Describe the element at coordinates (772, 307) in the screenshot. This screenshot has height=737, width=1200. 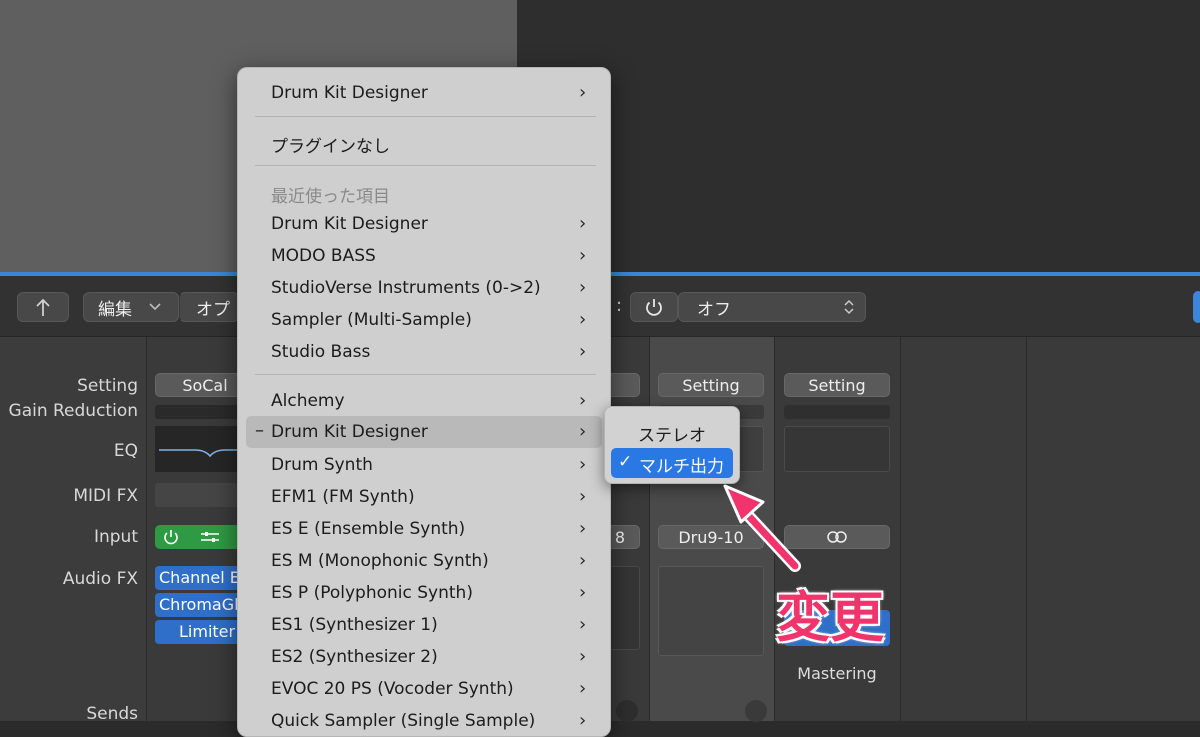
I see `off-select: オフ` at that location.